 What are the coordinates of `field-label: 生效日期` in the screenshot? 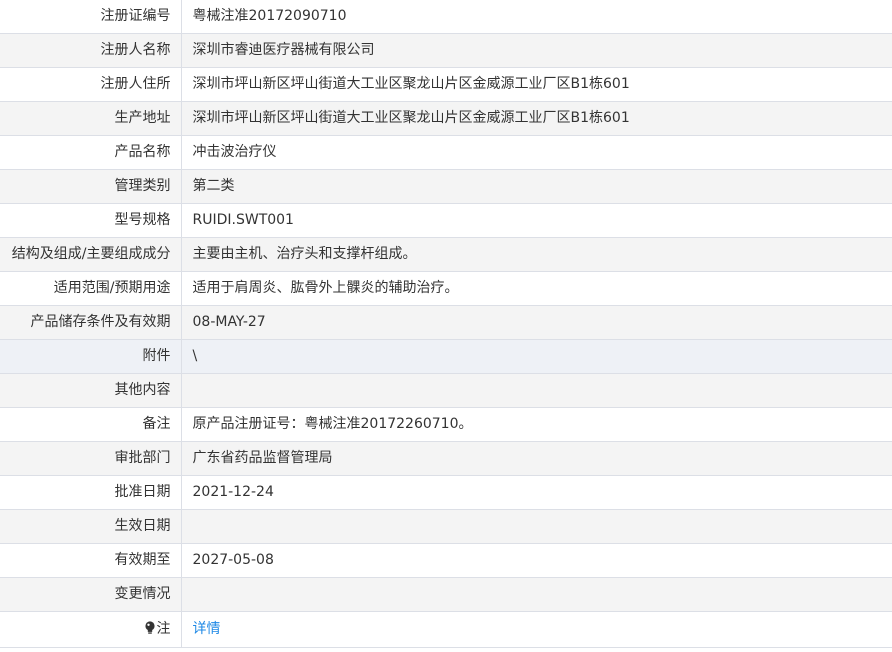 It's located at (91, 526).